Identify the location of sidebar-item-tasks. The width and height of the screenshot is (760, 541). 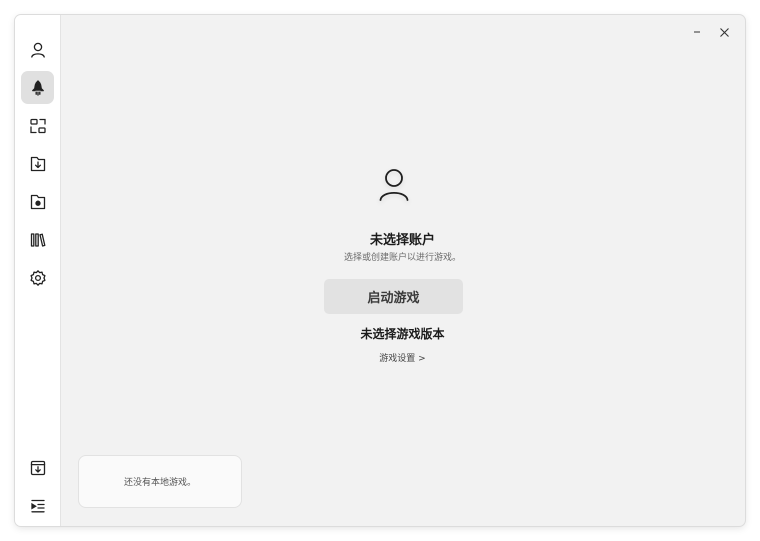
(37, 467).